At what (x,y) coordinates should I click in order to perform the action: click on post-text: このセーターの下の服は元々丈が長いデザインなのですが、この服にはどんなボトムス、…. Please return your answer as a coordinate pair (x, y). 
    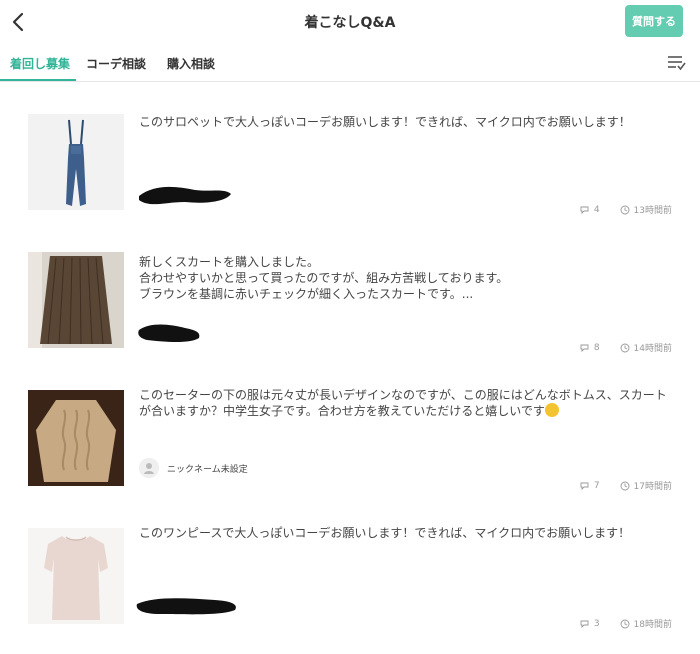
    Looking at the image, I should click on (403, 403).